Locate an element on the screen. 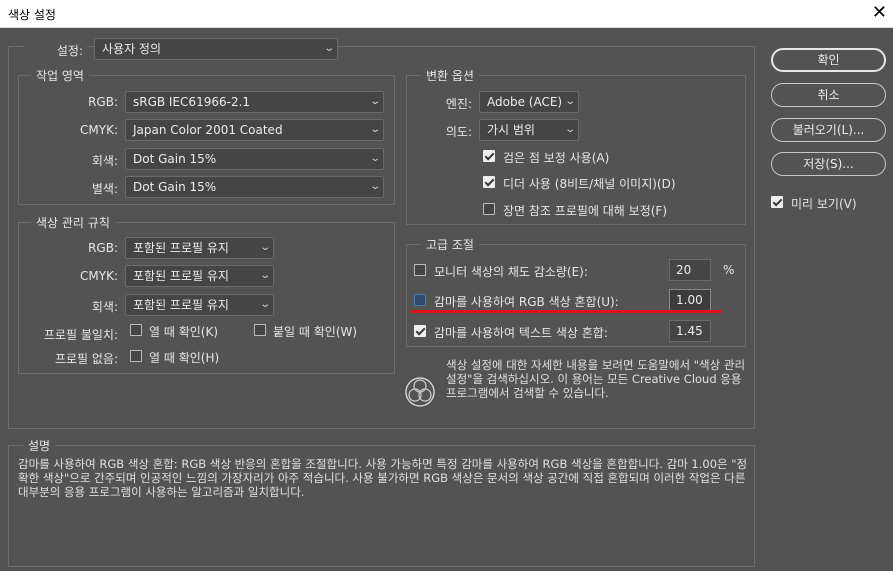 The width and height of the screenshot is (893, 571). desaturate-checkbox is located at coordinates (420, 270).